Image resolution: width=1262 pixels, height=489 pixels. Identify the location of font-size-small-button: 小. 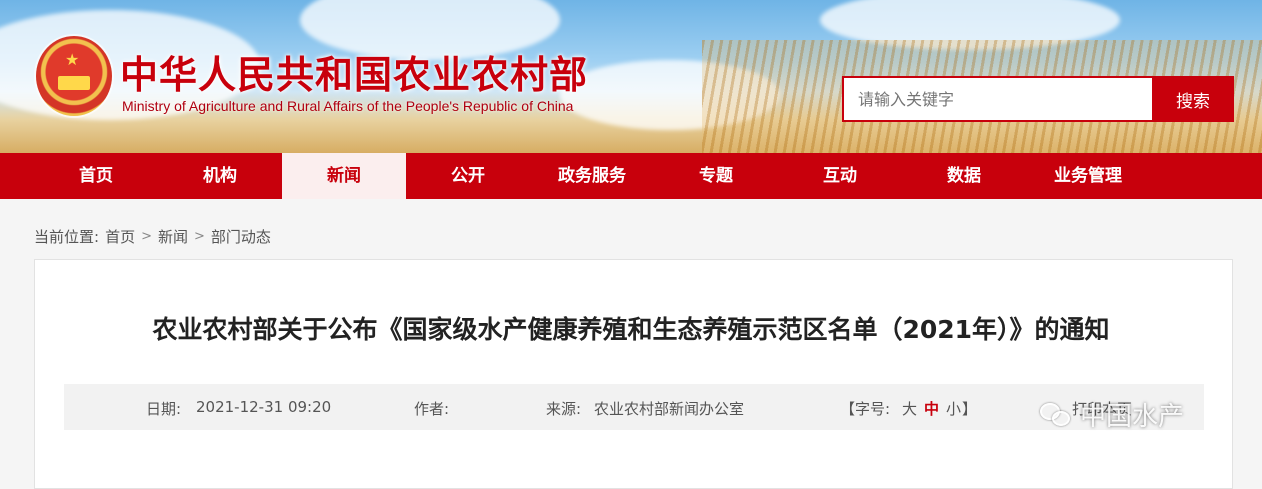
(953, 408).